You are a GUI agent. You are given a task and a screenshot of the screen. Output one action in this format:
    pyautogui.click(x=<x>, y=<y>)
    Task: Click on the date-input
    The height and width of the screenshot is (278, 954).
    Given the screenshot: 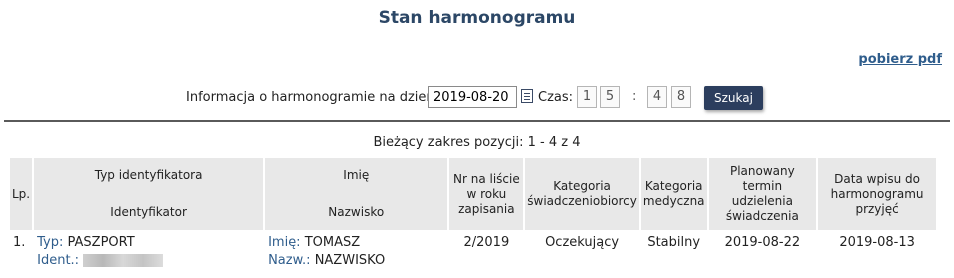 What is the action you would take?
    pyautogui.click(x=472, y=97)
    